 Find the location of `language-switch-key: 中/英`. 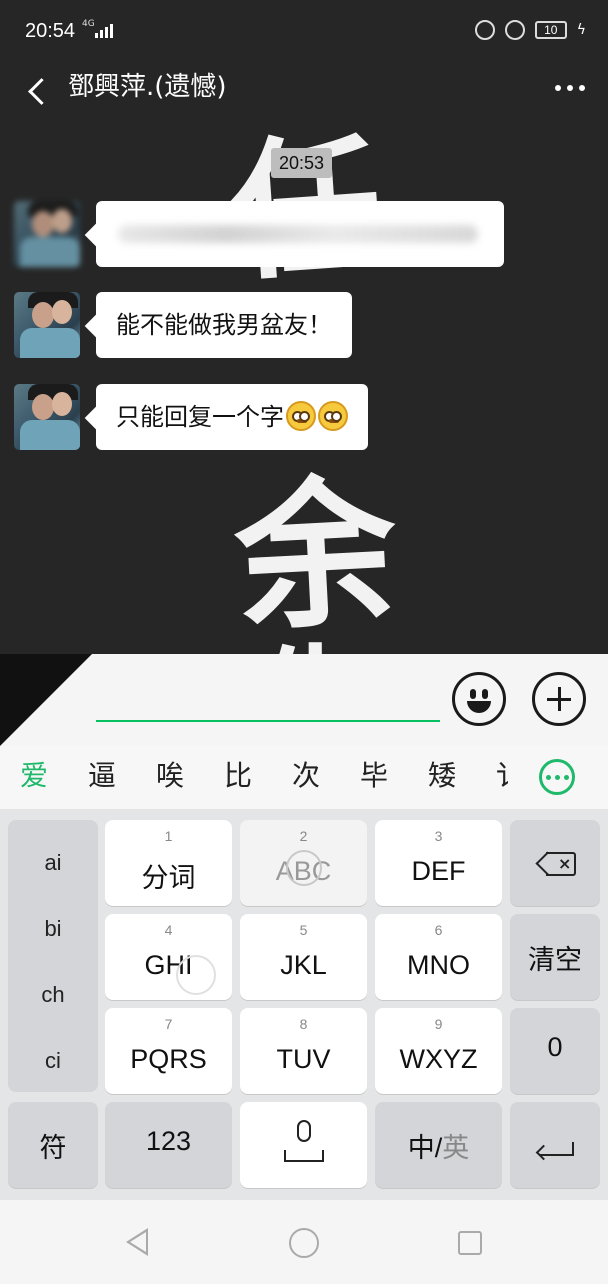

language-switch-key: 中/英 is located at coordinates (438, 1145).